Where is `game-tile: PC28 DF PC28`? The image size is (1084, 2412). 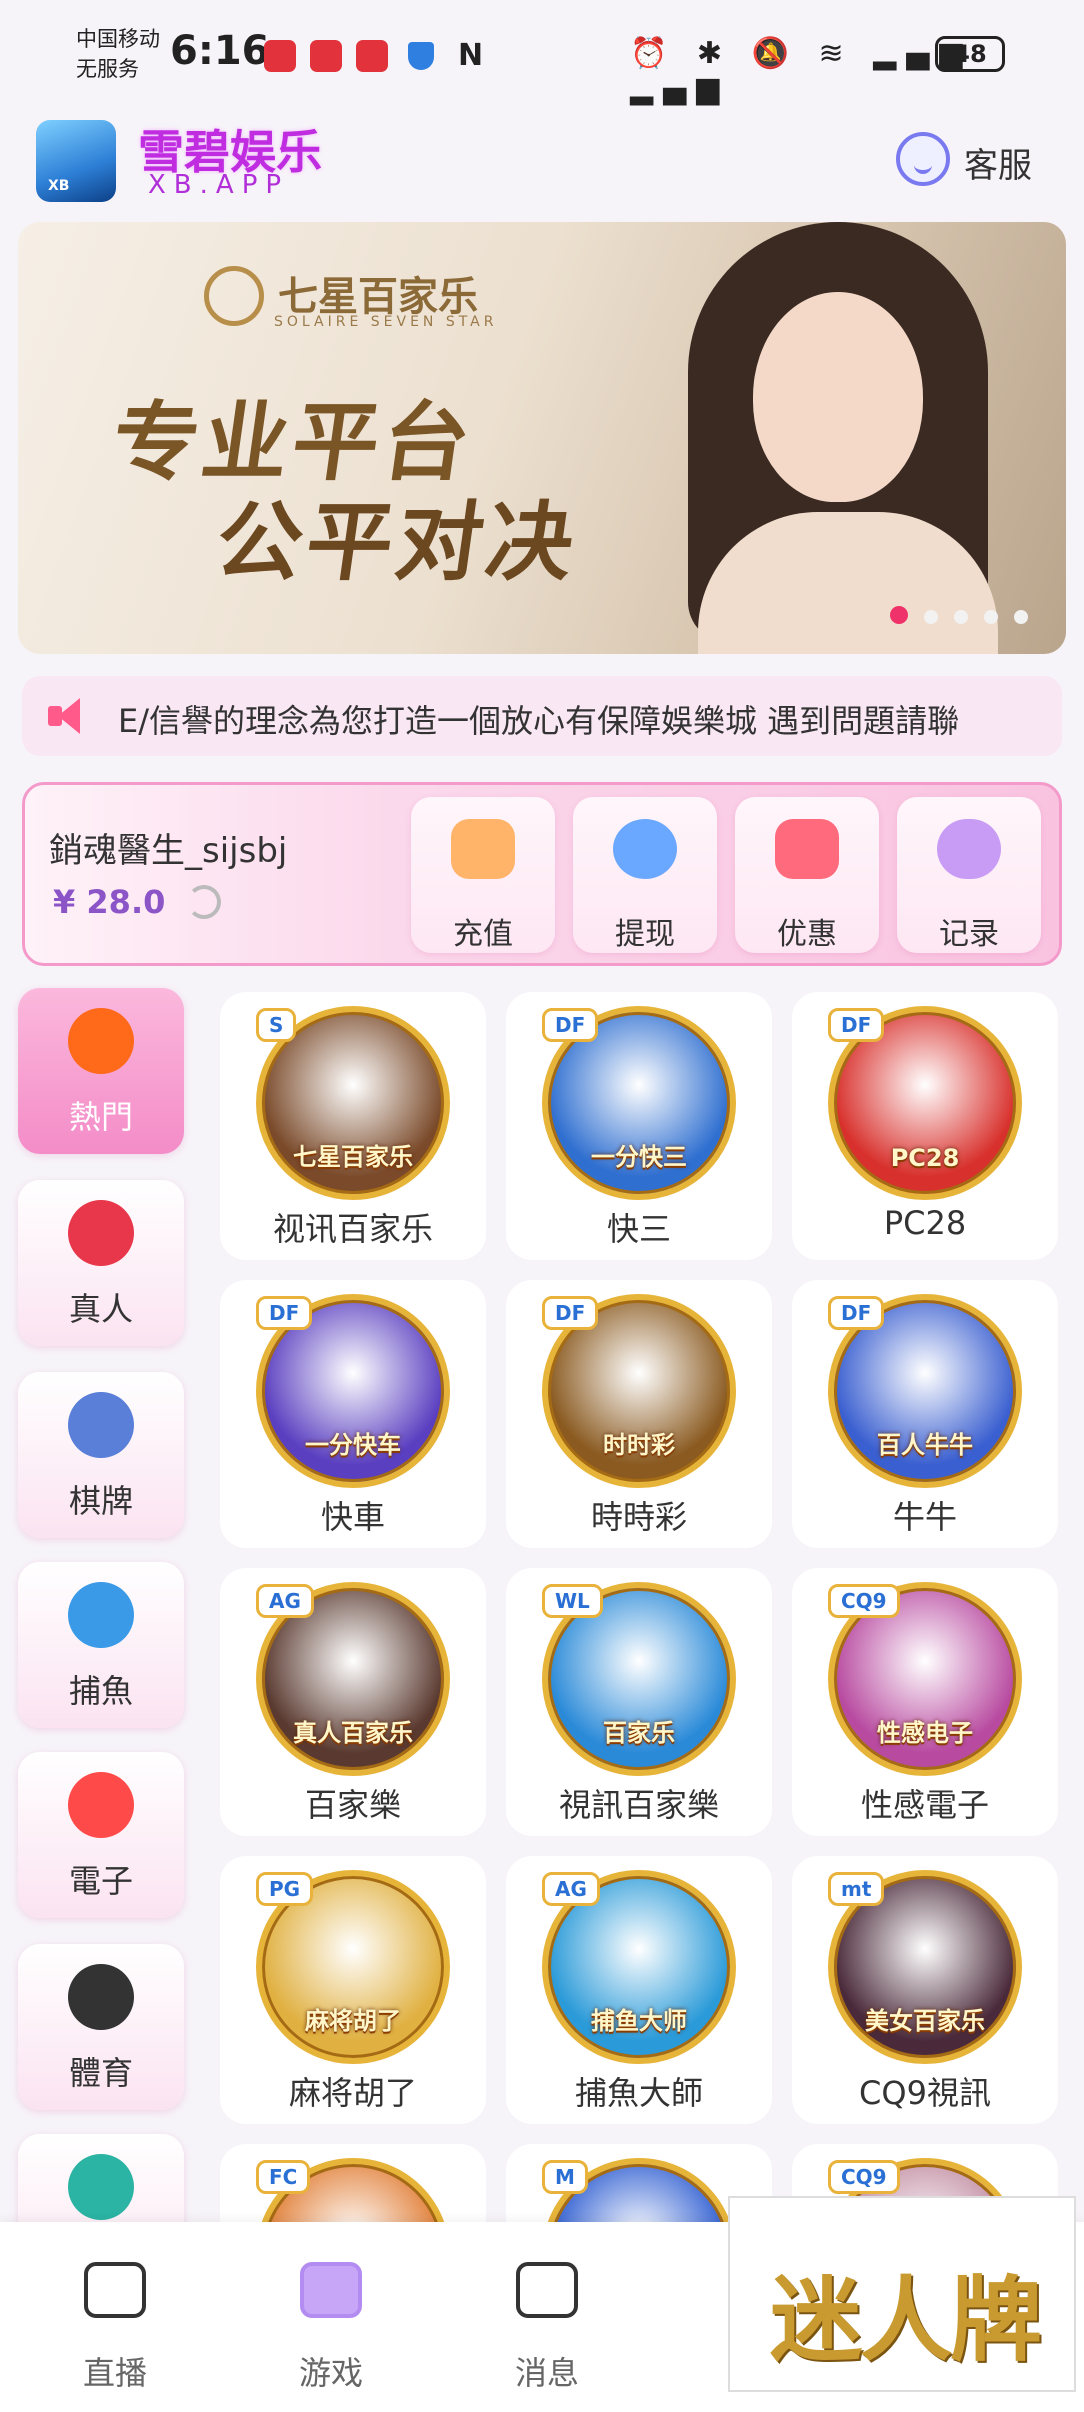
game-tile: PC28 DF PC28 is located at coordinates (925, 1126).